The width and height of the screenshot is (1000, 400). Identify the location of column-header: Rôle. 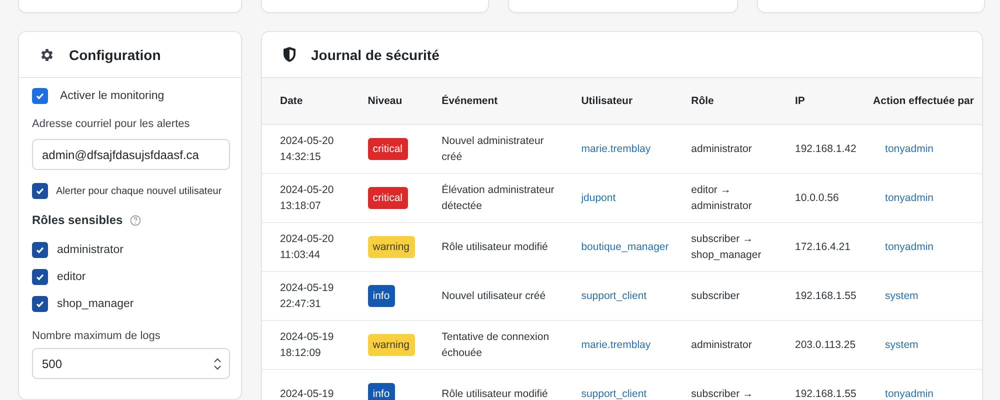
(735, 101).